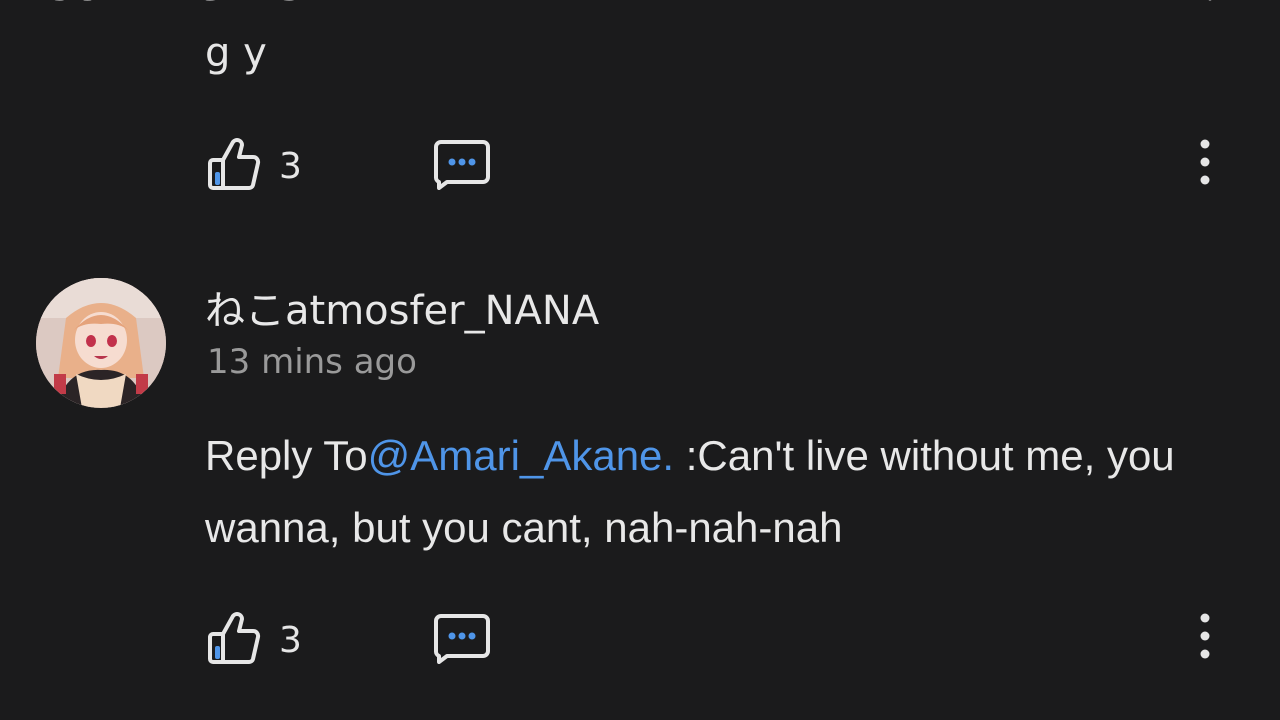 The image size is (1280, 720). I want to click on mention-link: @Amari_Akane., so click(521, 455).